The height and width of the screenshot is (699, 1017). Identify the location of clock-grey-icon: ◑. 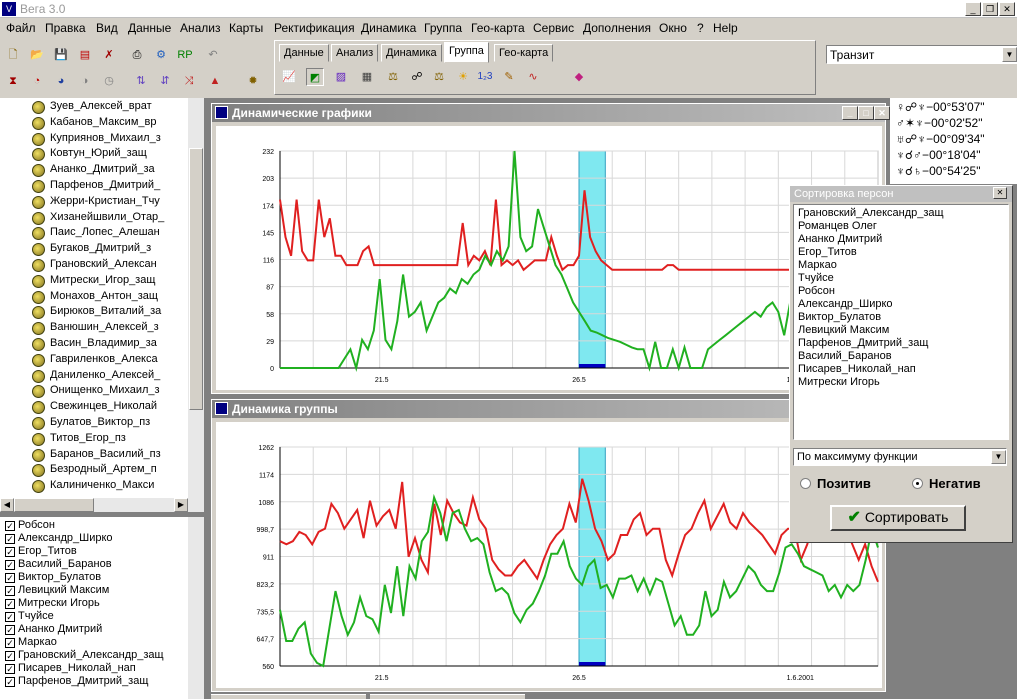
(85, 81).